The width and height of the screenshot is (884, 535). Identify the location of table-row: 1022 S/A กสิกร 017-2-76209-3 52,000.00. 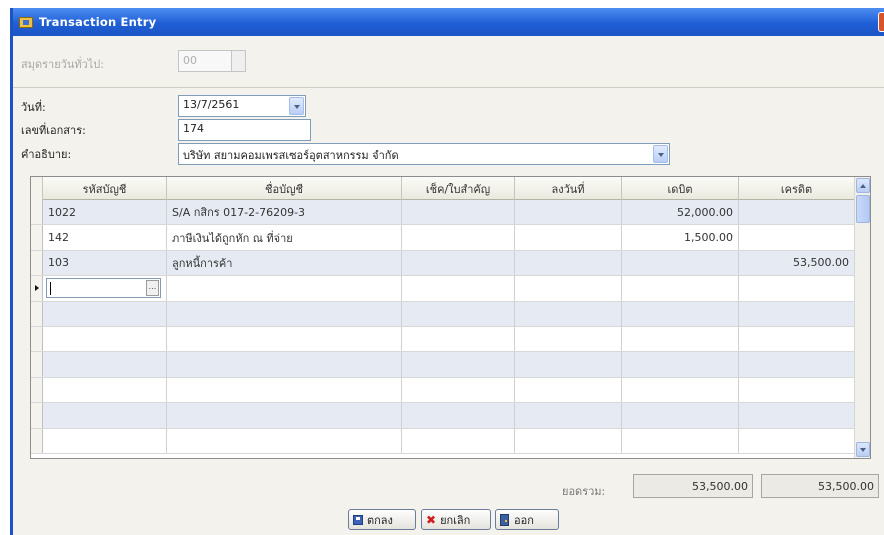
(443, 213).